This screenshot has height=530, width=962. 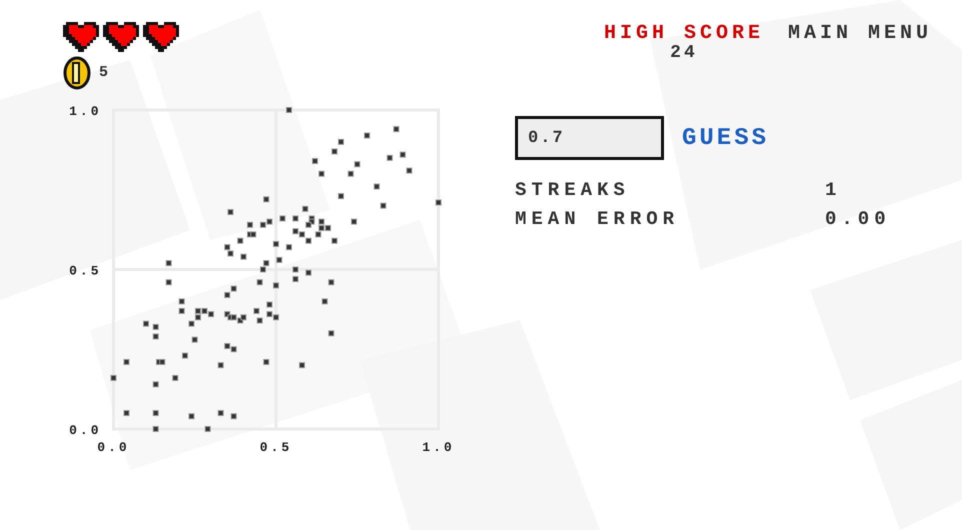 I want to click on high-score-label: HIGH SCORE, so click(x=684, y=34).